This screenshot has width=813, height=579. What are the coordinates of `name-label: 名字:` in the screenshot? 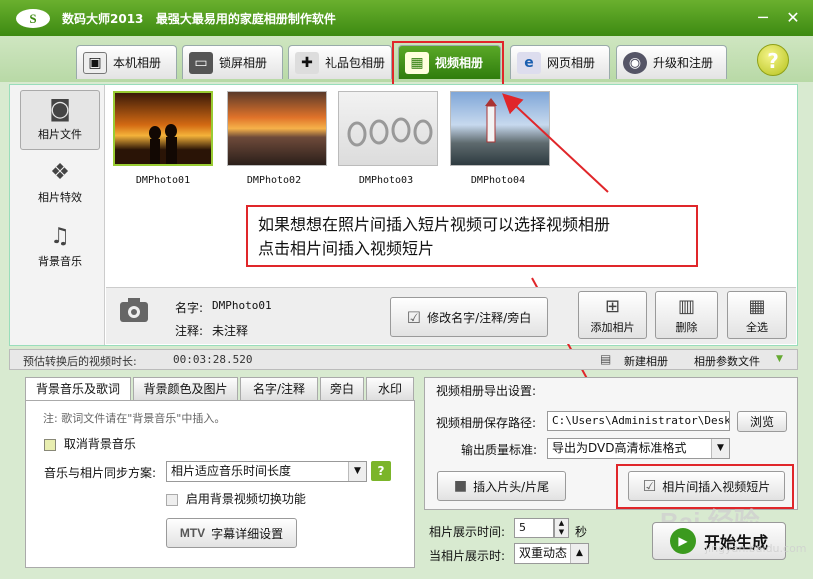 It's located at (189, 308).